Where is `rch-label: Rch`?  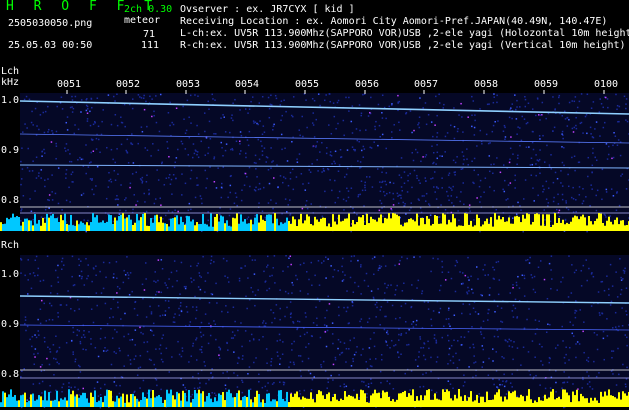
rch-label: Rch is located at coordinates (10, 245).